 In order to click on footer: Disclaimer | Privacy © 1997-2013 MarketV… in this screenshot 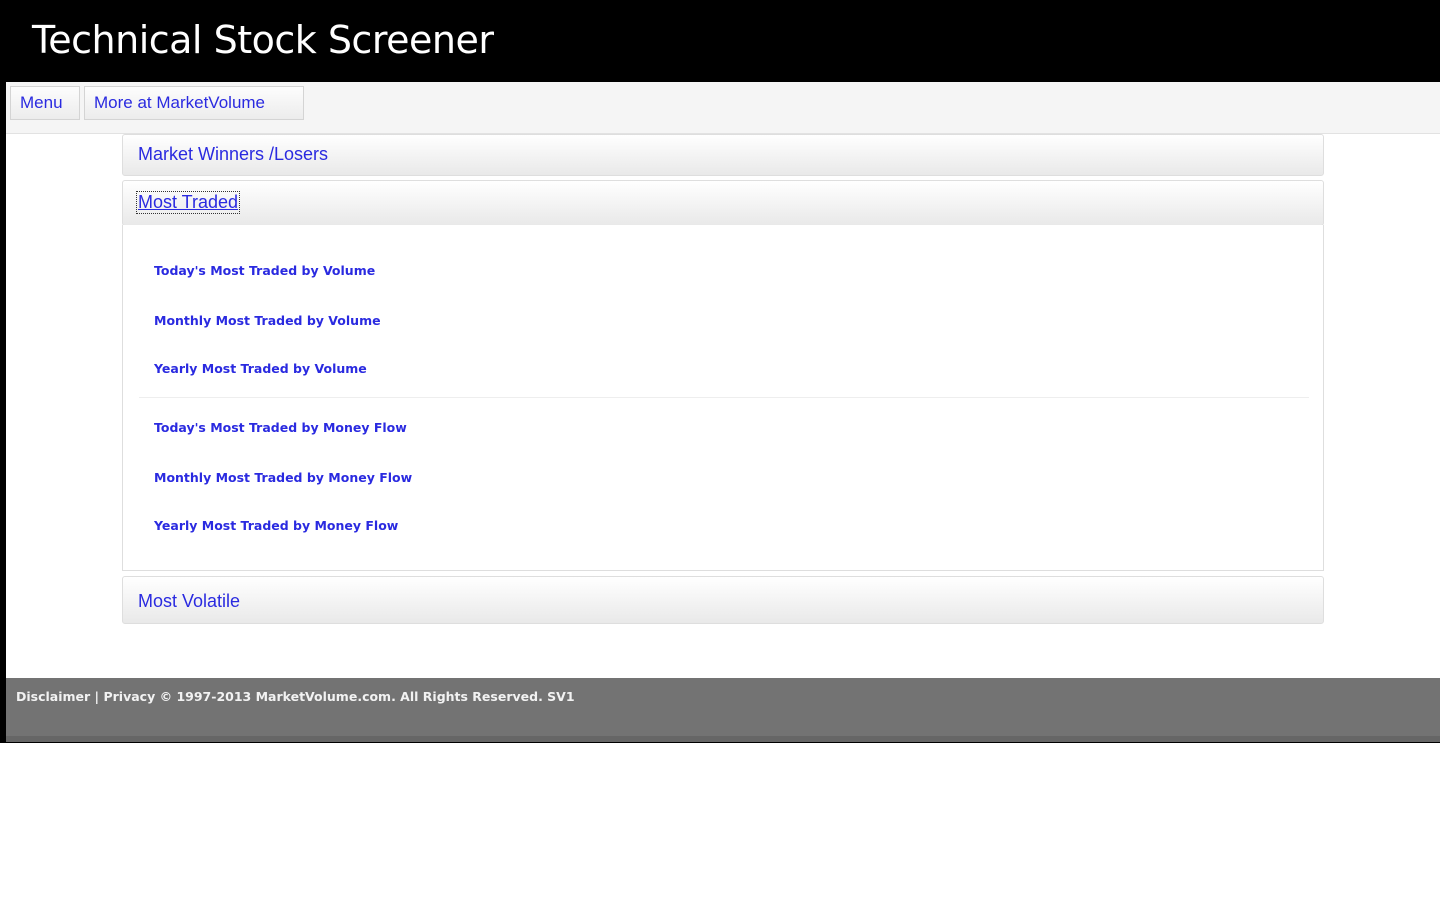, I will do `click(723, 710)`.